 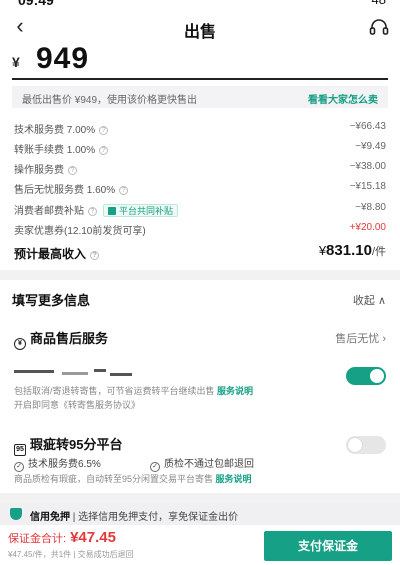 I want to click on fee-value: −¥9.49, so click(x=370, y=146).